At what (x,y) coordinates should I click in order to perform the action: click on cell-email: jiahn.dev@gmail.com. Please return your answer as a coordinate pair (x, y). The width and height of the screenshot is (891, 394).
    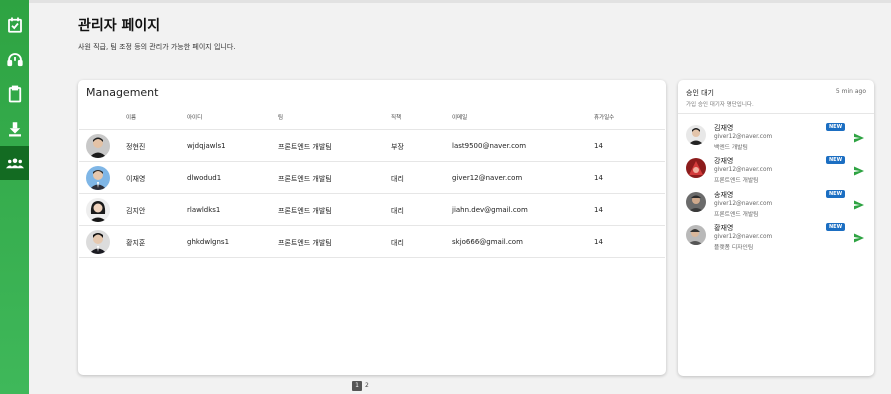
    Looking at the image, I should click on (490, 210).